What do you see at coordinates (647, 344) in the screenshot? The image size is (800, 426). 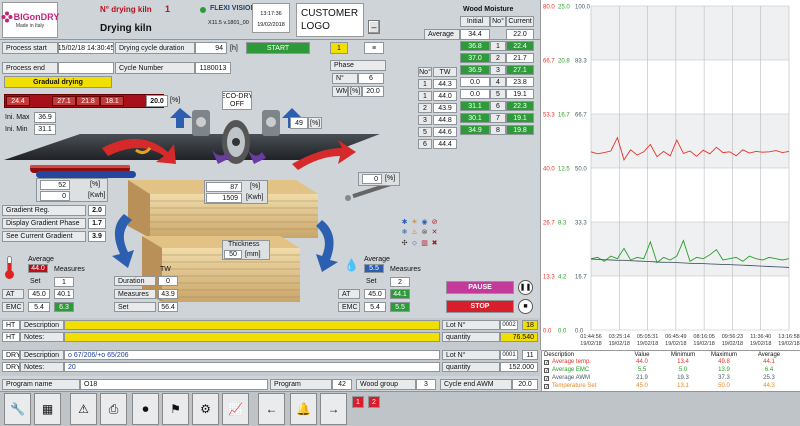 I see `x-tick-date: 19/02/18` at bounding box center [647, 344].